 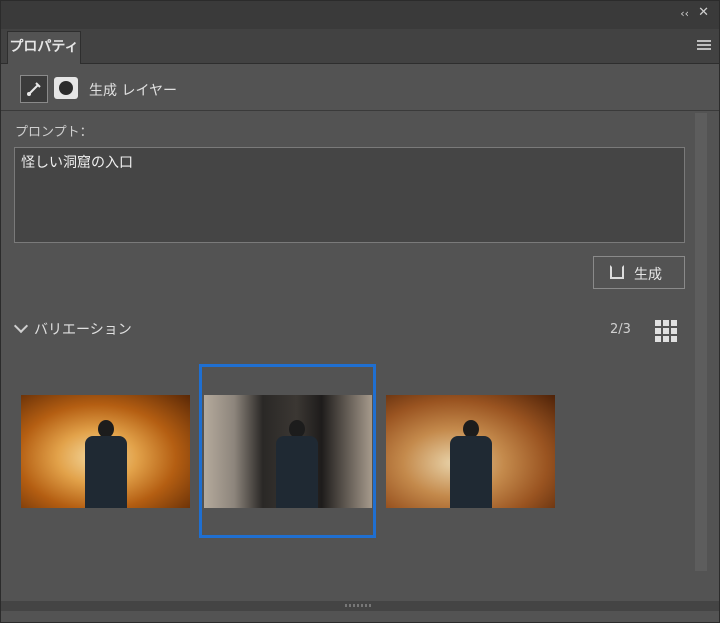 What do you see at coordinates (83, 330) in the screenshot?
I see `variations-label: バリエーション` at bounding box center [83, 330].